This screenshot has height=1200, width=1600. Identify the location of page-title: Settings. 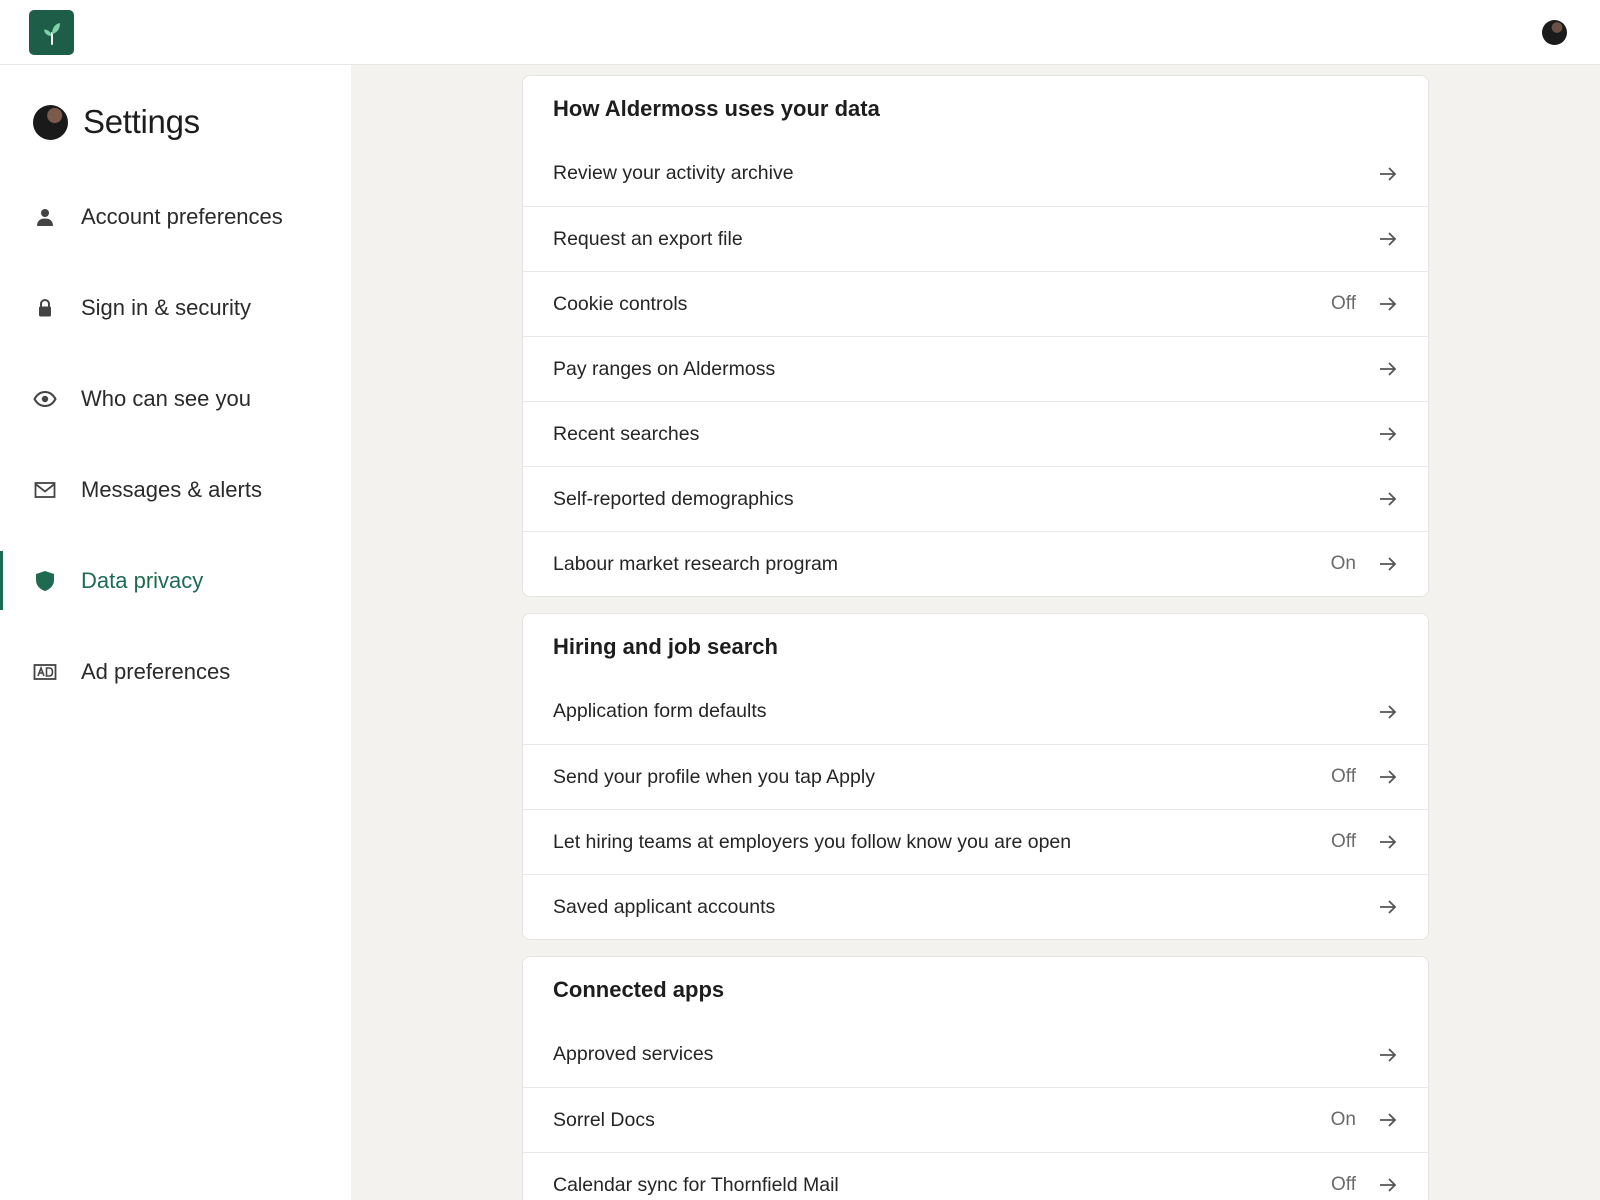
(141, 121).